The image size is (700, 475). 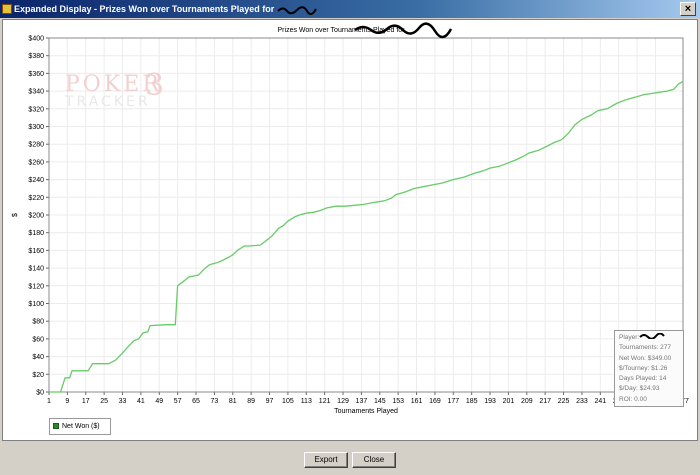 What do you see at coordinates (49, 401) in the screenshot?
I see `x-tick-label: 1` at bounding box center [49, 401].